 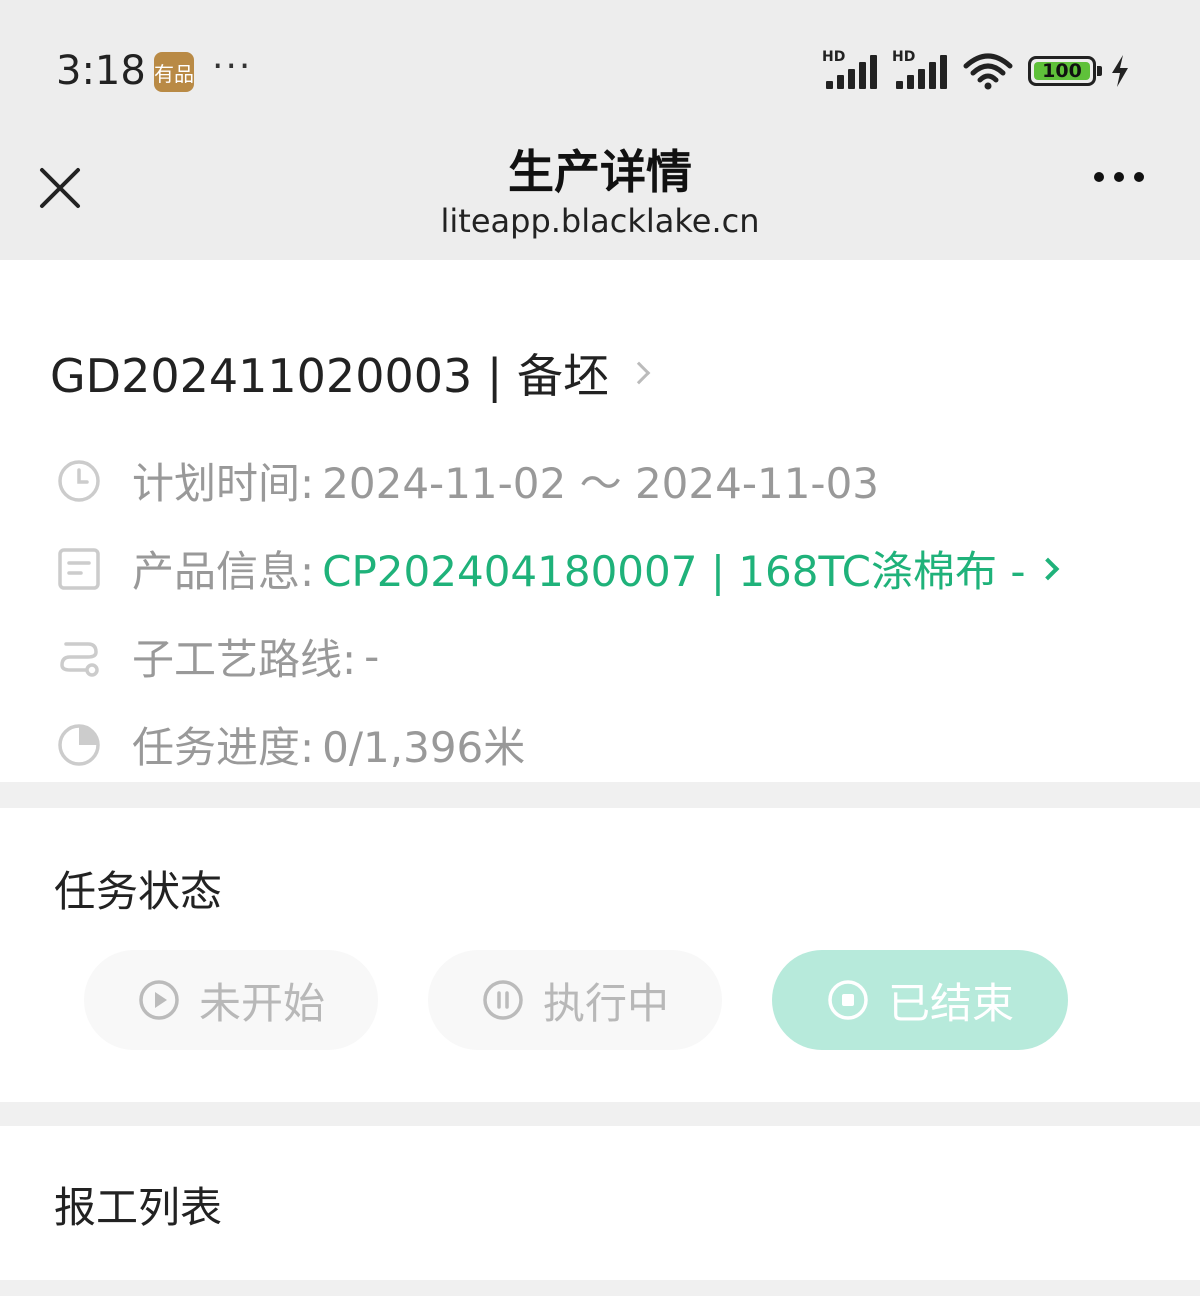 I want to click on sub-route-label: 子工艺路线:, so click(x=244, y=659).